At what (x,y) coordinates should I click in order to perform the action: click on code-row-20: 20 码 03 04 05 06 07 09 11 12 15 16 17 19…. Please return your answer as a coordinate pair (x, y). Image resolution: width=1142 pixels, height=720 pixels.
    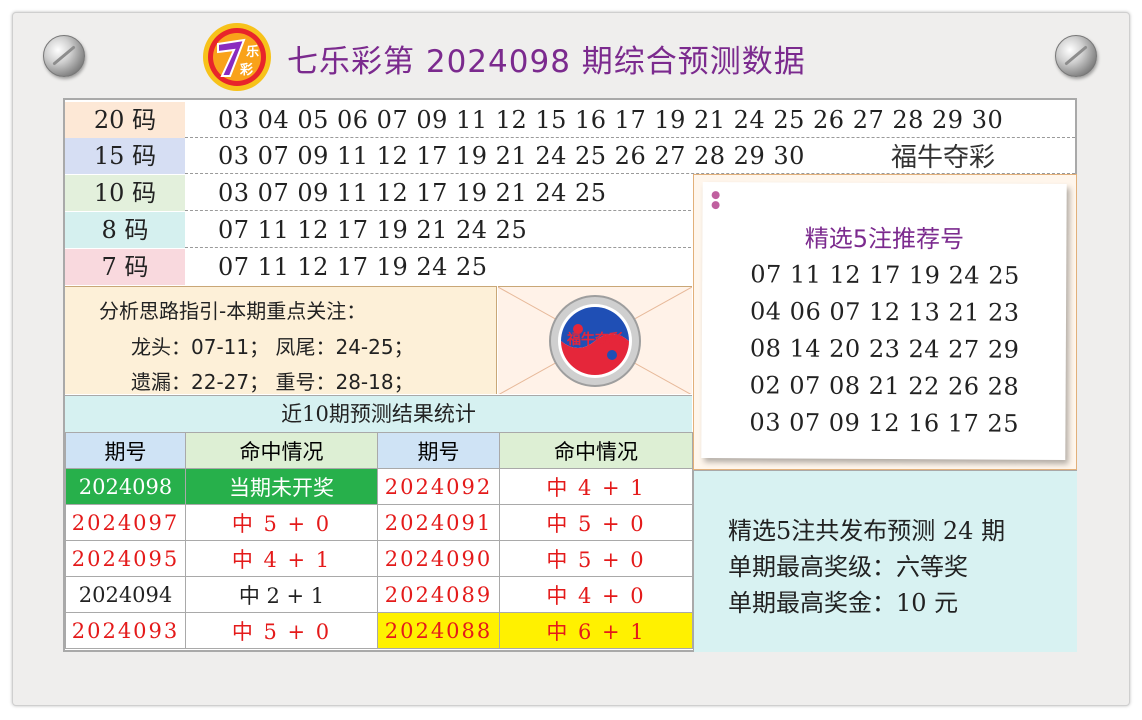
    Looking at the image, I should click on (570, 120).